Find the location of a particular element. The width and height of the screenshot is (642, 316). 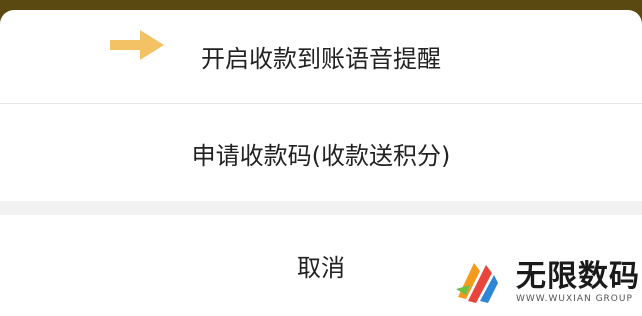

watermark: 无限数码 WWW.WUXIAN GROUP is located at coordinates (541, 282).